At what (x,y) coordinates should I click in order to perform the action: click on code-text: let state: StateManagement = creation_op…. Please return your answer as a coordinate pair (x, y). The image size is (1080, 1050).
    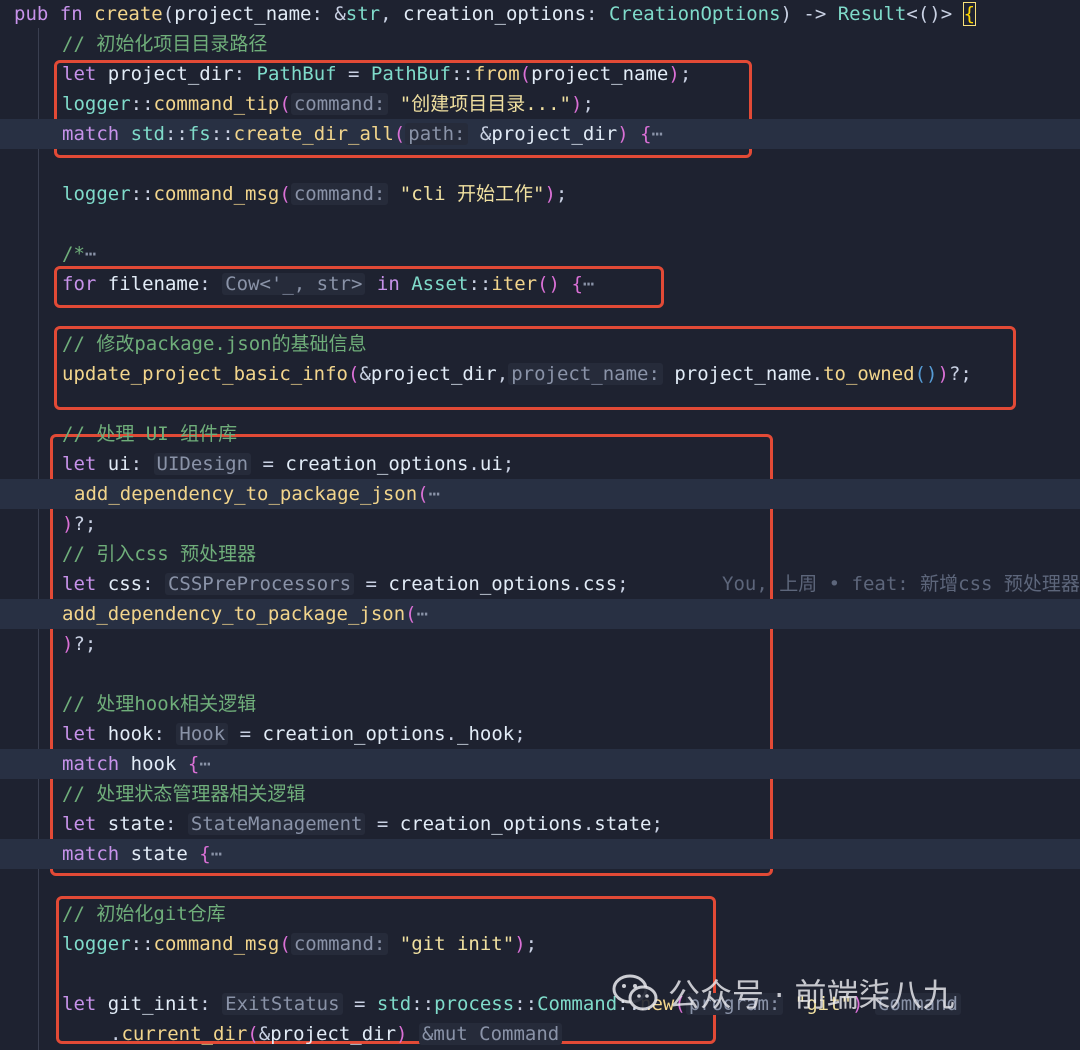
    Looking at the image, I should click on (362, 824).